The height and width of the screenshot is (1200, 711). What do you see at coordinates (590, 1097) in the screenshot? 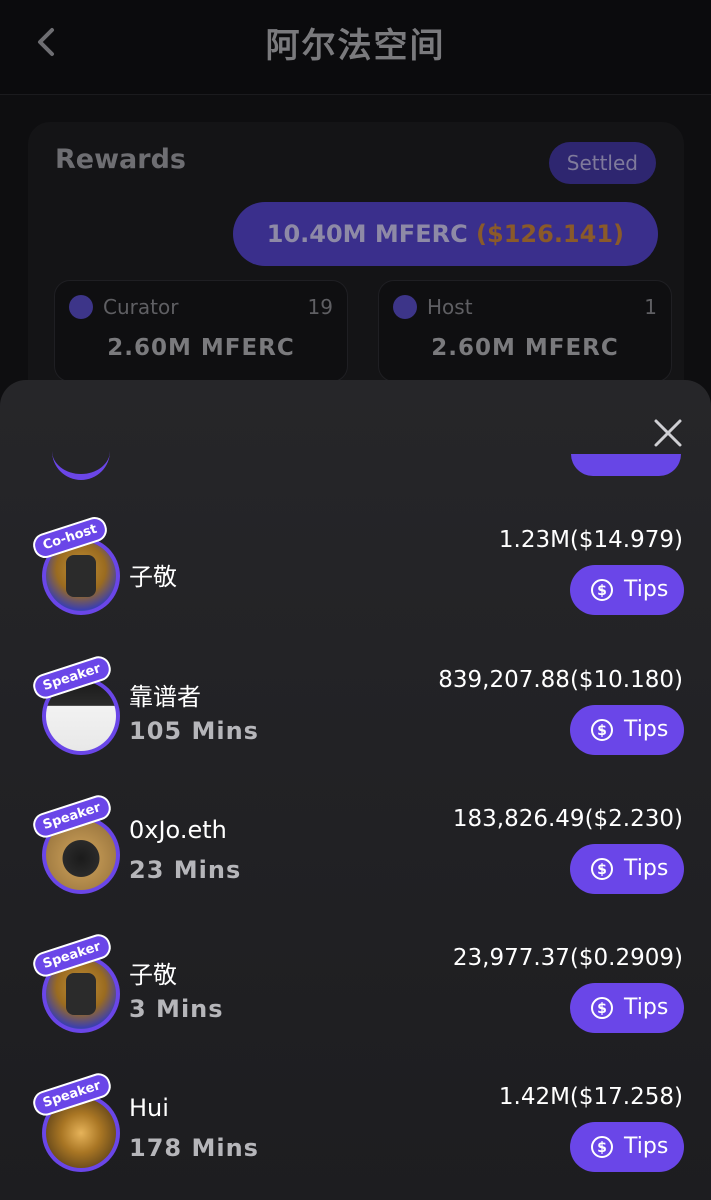
I see `reward-amount: 1.42M($17.258)` at bounding box center [590, 1097].